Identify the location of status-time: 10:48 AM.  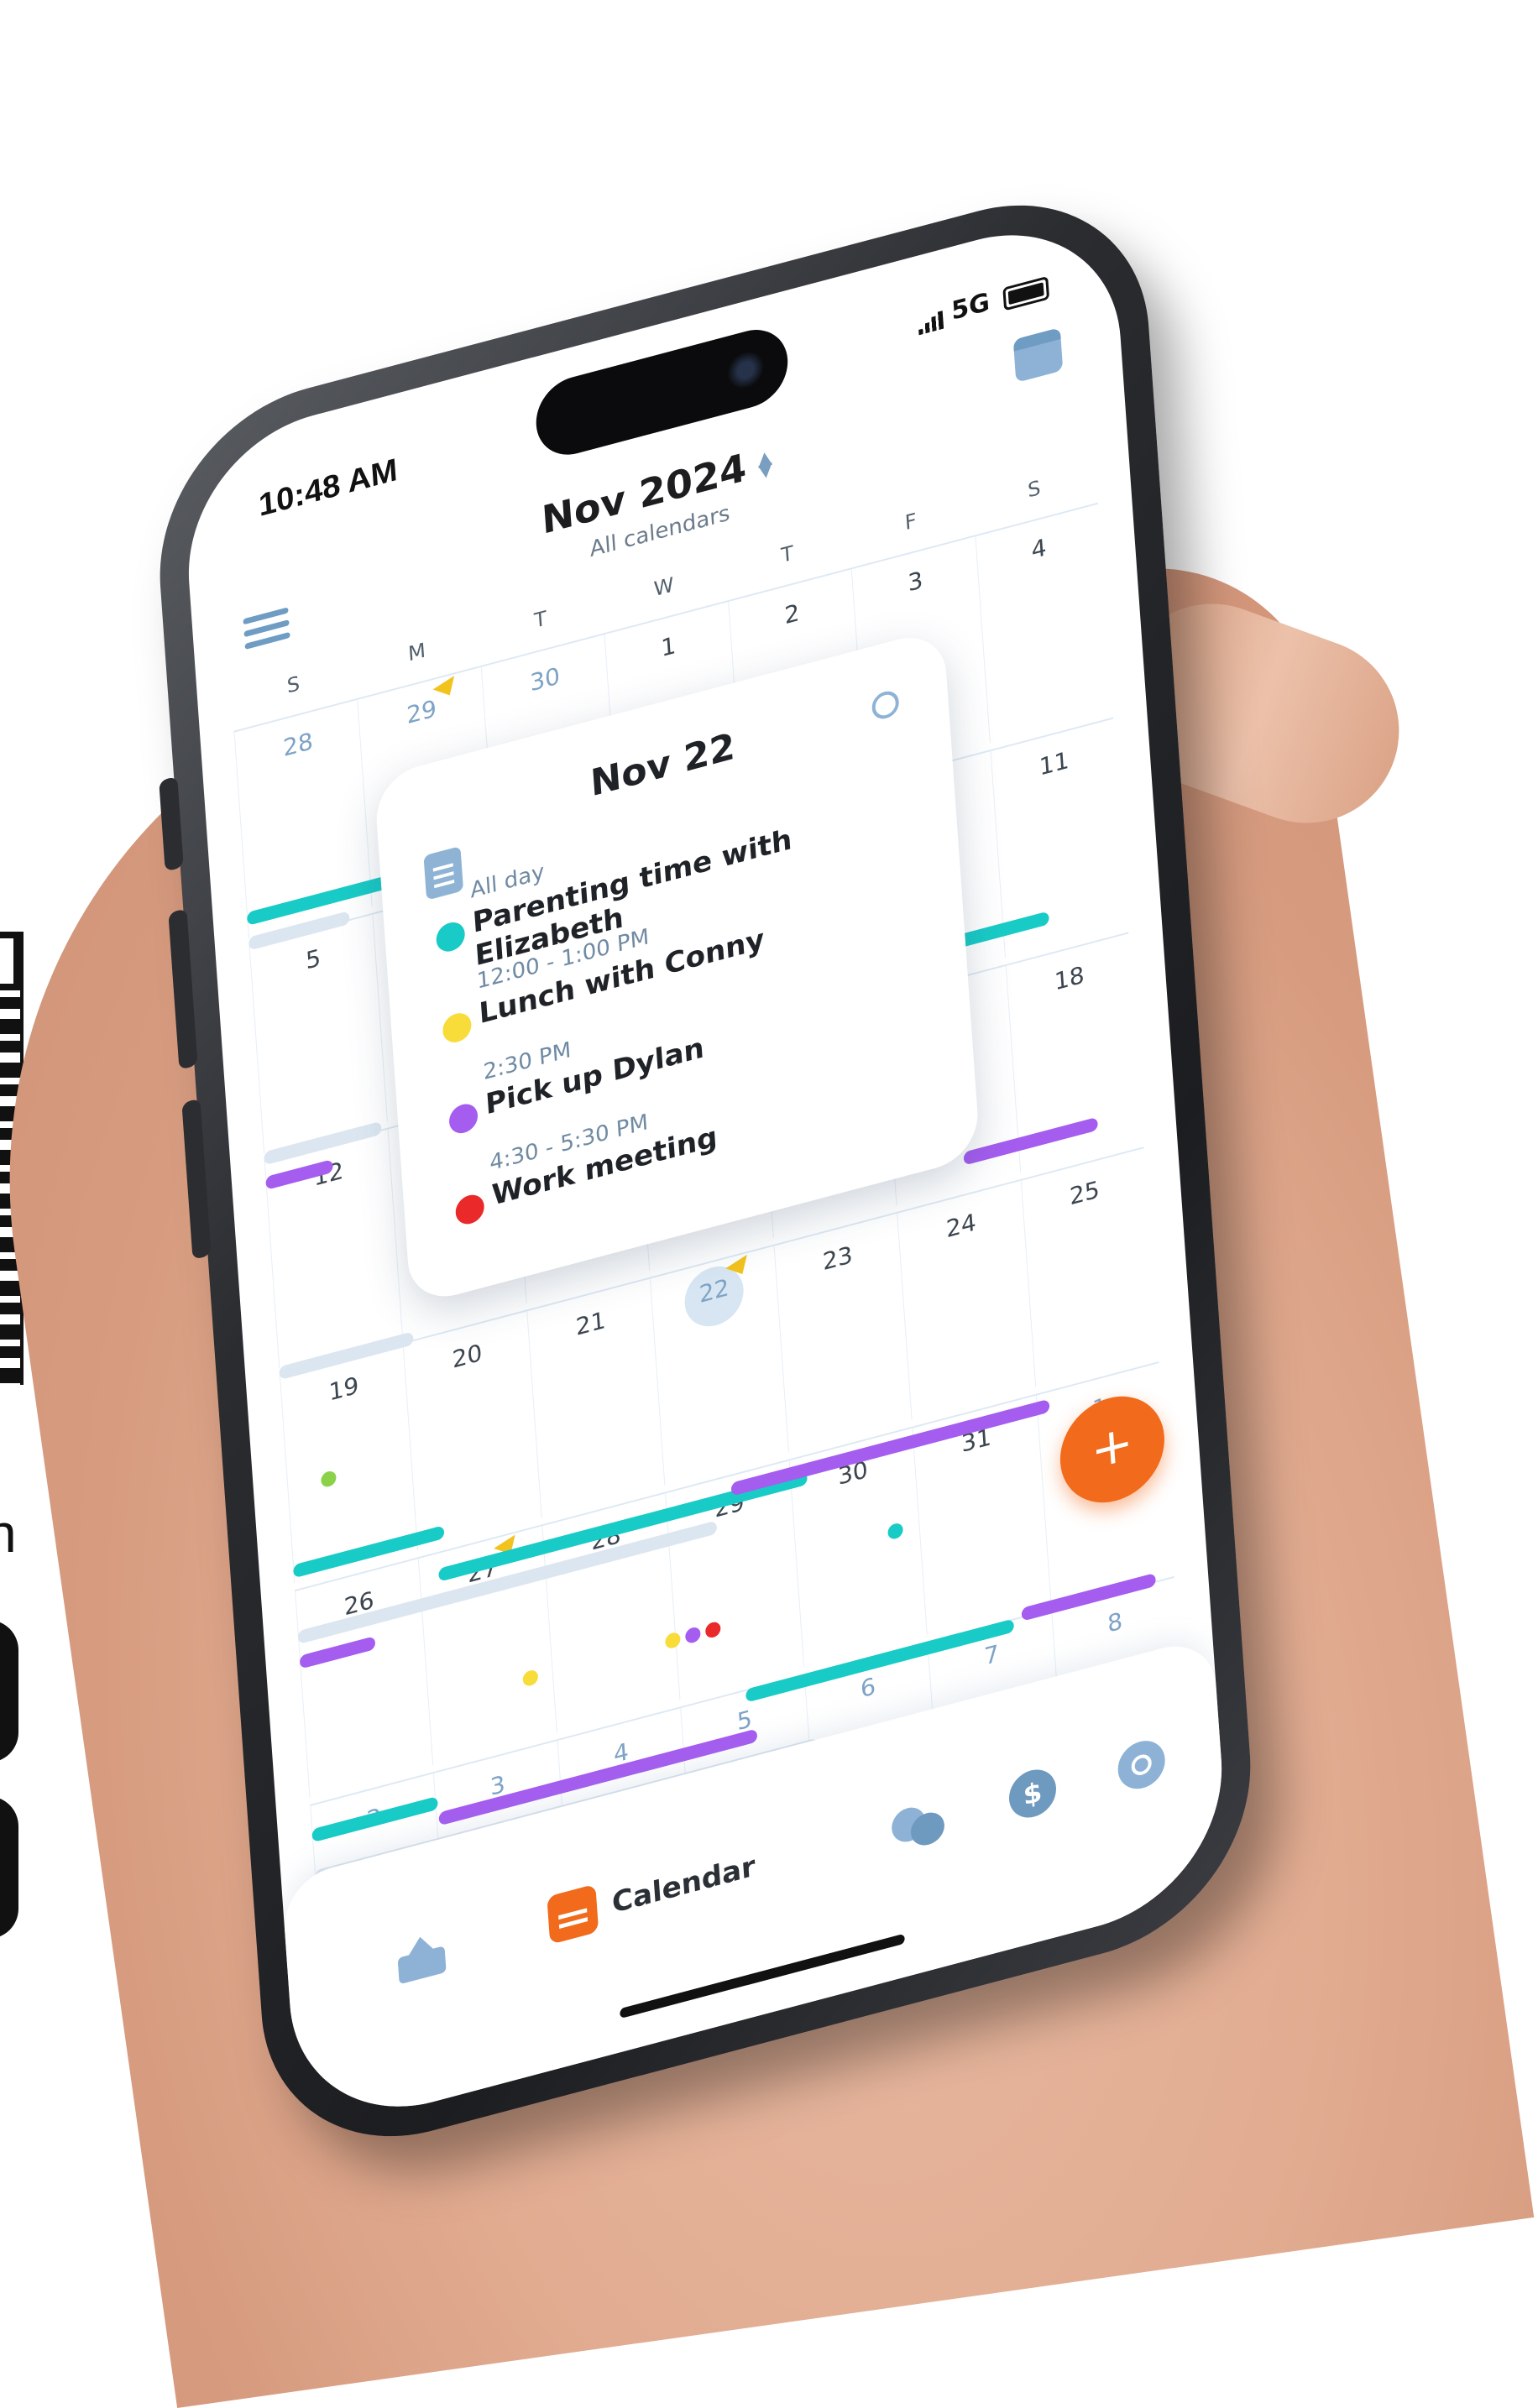
(328, 488).